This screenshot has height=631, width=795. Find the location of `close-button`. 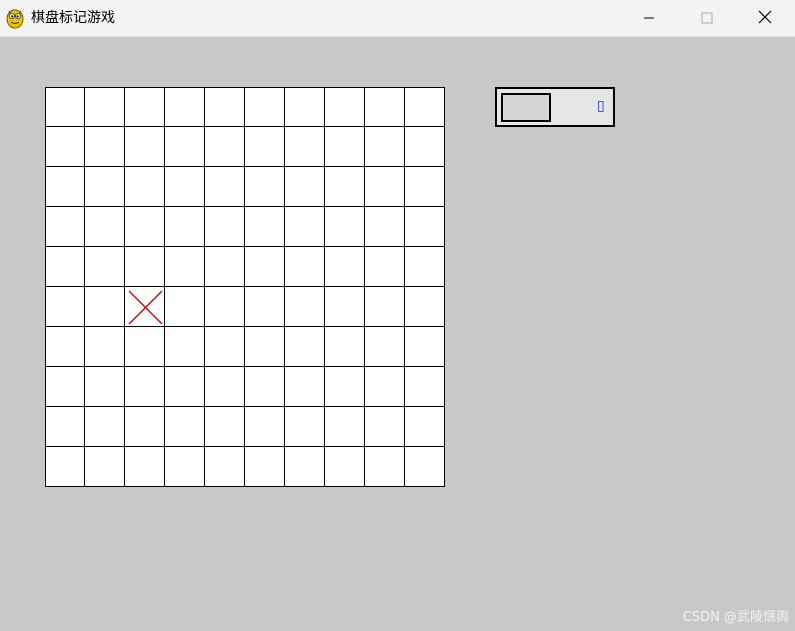

close-button is located at coordinates (765, 18).